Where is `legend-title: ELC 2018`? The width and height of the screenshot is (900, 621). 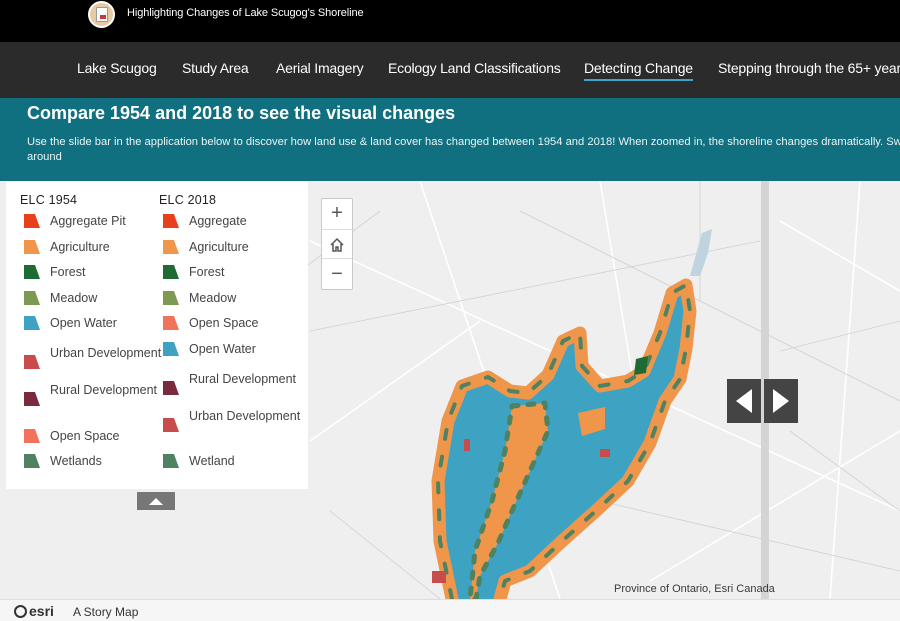 legend-title: ELC 2018 is located at coordinates (188, 200).